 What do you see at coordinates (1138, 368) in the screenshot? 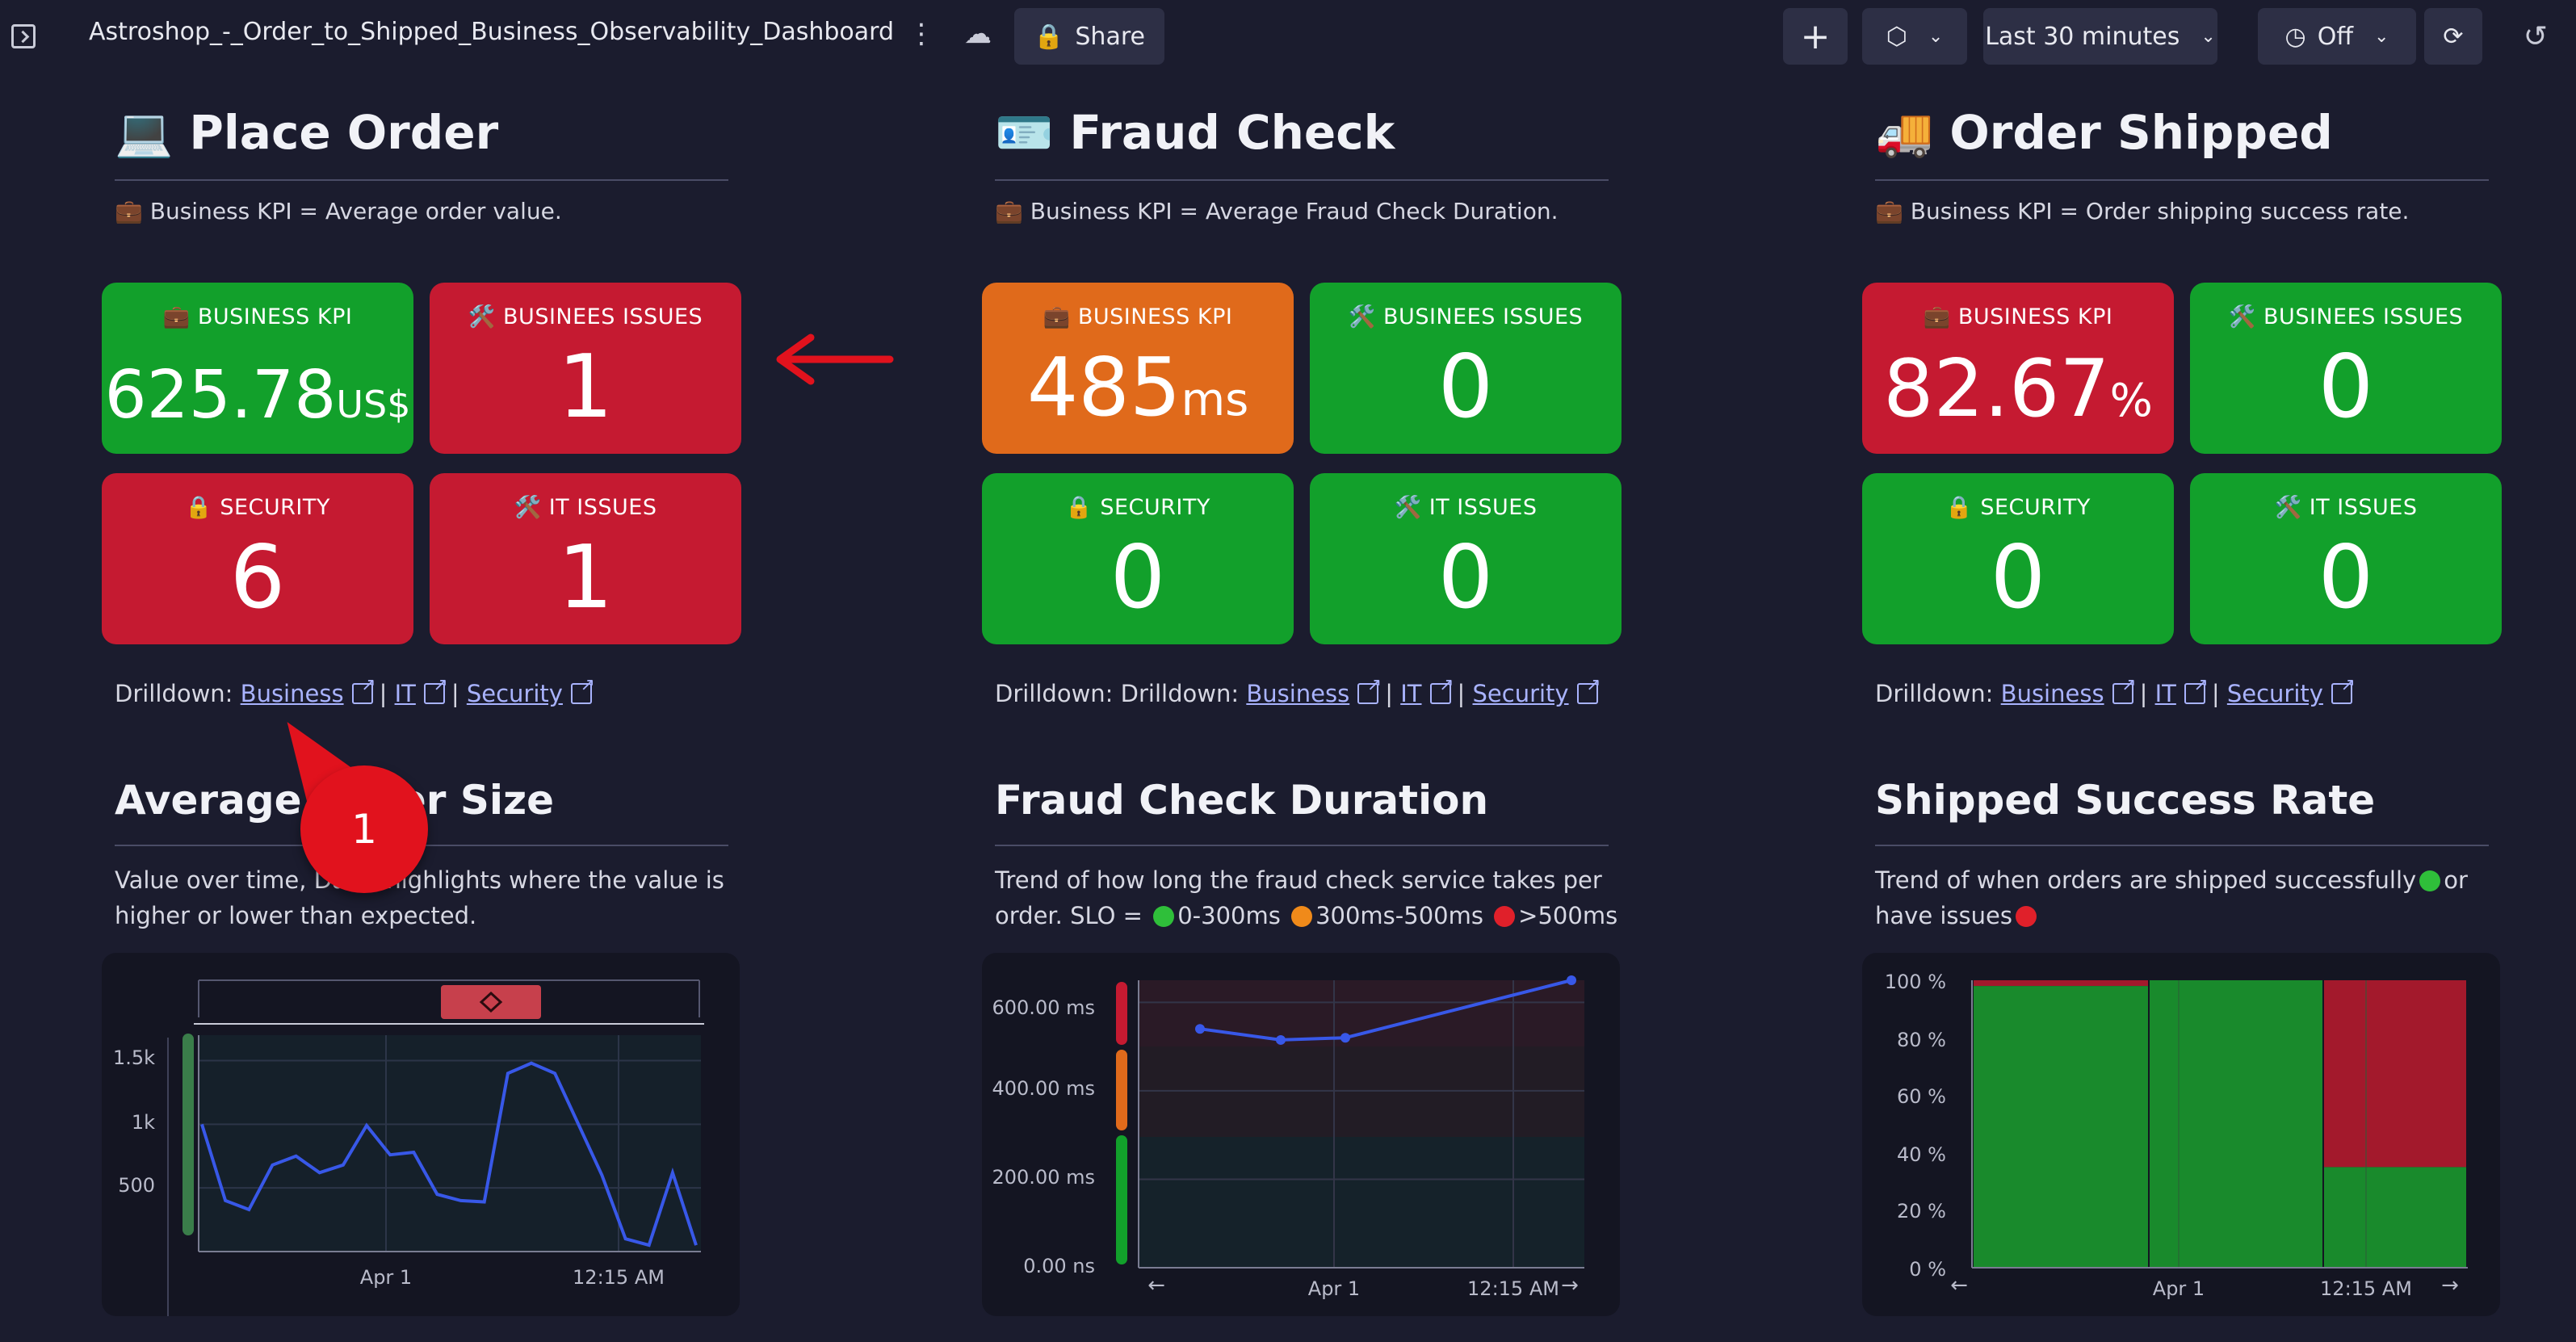
I see `business-kpi-tile: 💼 BUSINESS KPI 485ms` at bounding box center [1138, 368].